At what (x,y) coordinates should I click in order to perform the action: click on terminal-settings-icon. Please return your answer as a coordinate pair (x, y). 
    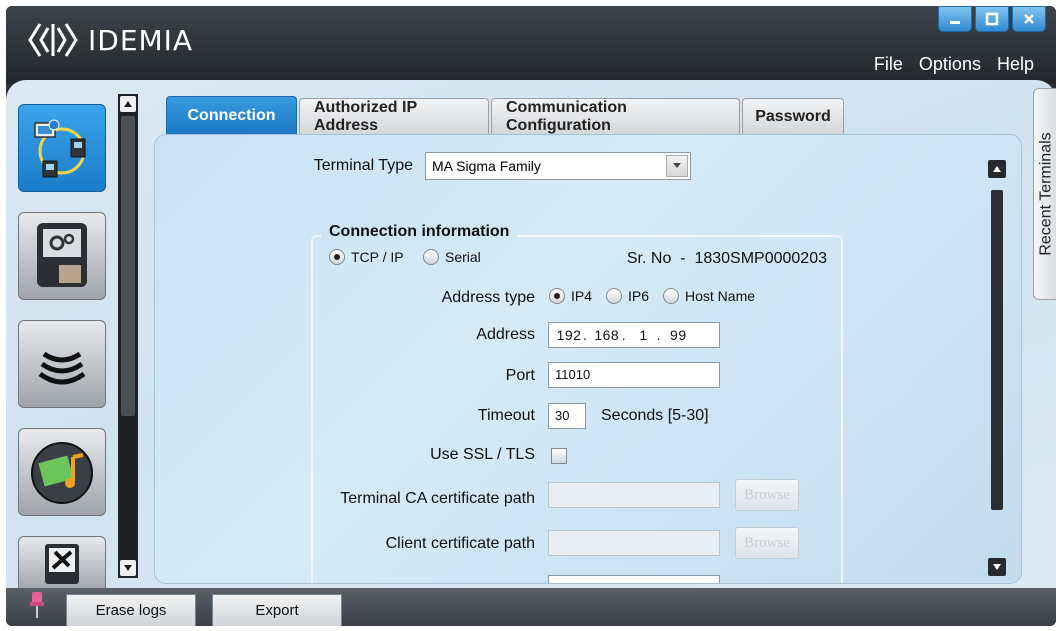
    Looking at the image, I should click on (62, 255).